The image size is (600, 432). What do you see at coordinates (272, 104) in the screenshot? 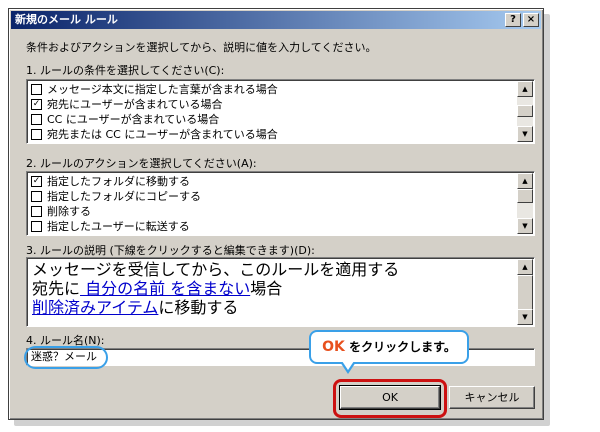
I see `condition-item: ✓ 宛先にユーザーが含まれている場合` at bounding box center [272, 104].